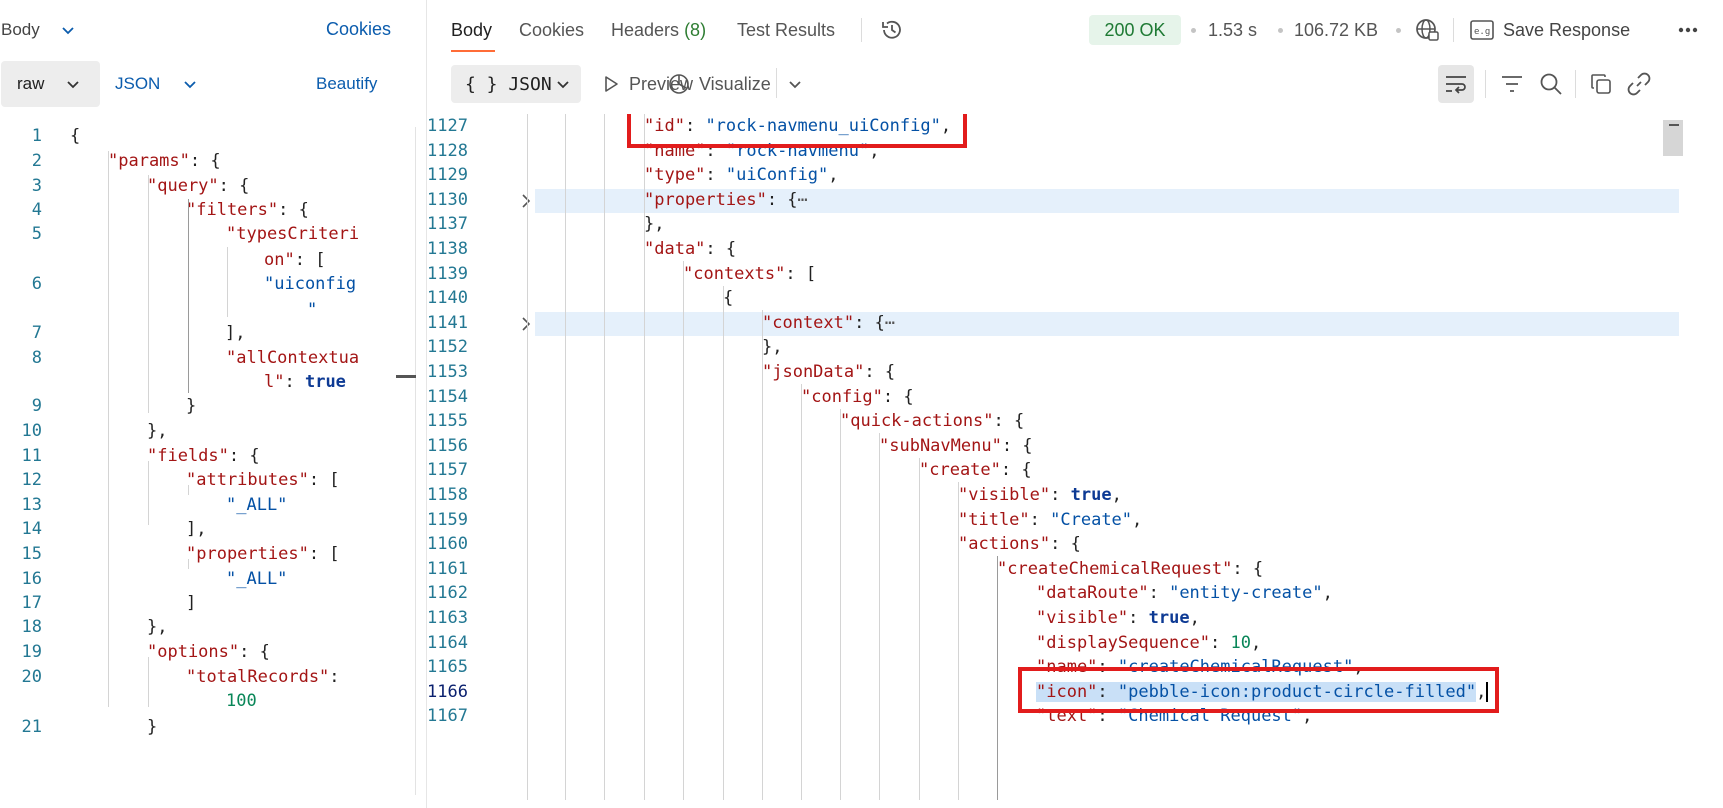 Image resolution: width=1723 pixels, height=808 pixels. I want to click on json-token: 100, so click(241, 701).